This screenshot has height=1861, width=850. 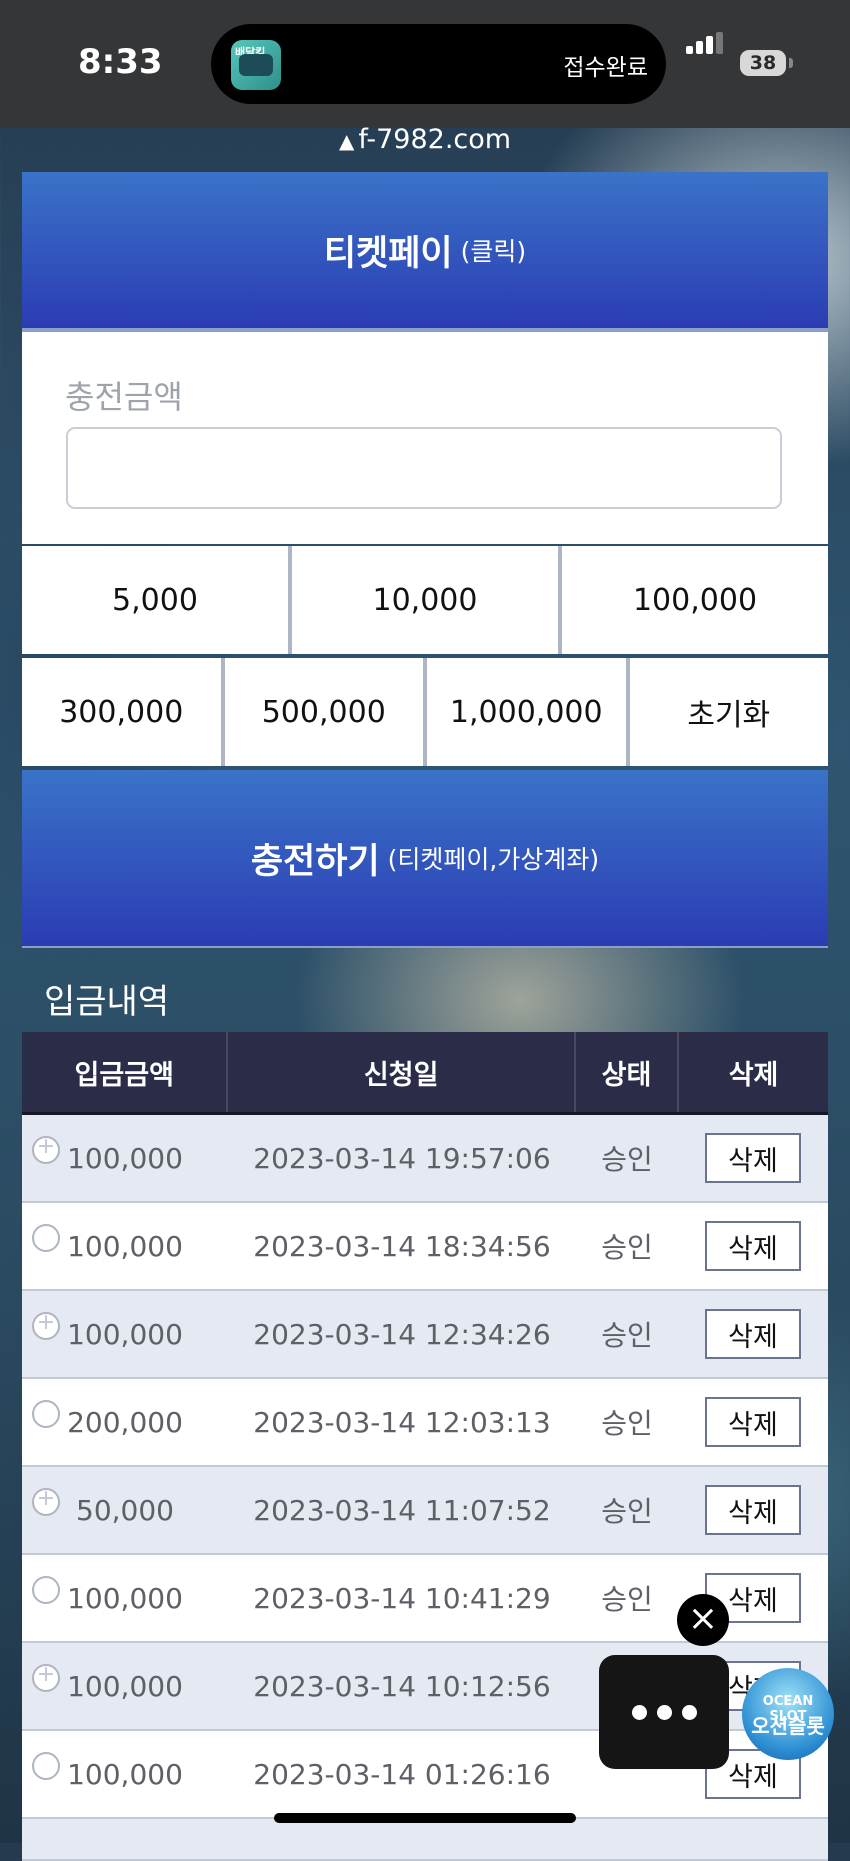 I want to click on scooter-icon, so click(x=256, y=65).